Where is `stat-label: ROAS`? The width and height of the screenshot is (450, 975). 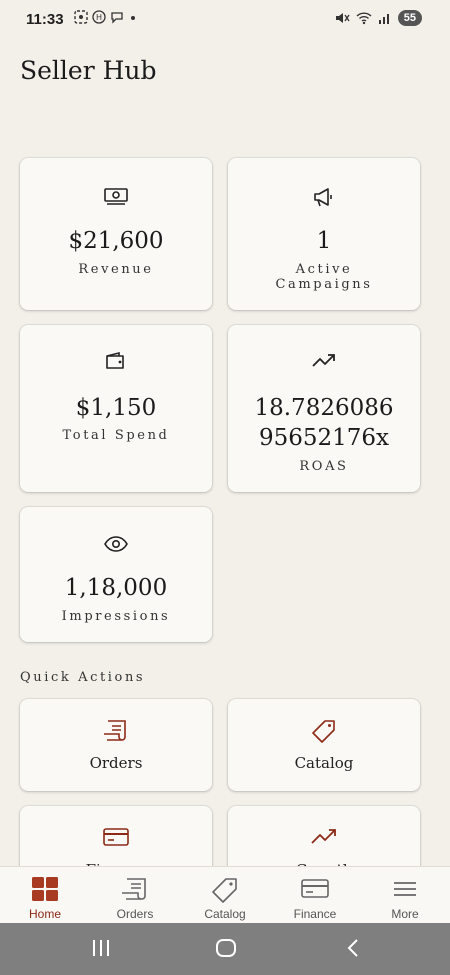 stat-label: ROAS is located at coordinates (324, 466).